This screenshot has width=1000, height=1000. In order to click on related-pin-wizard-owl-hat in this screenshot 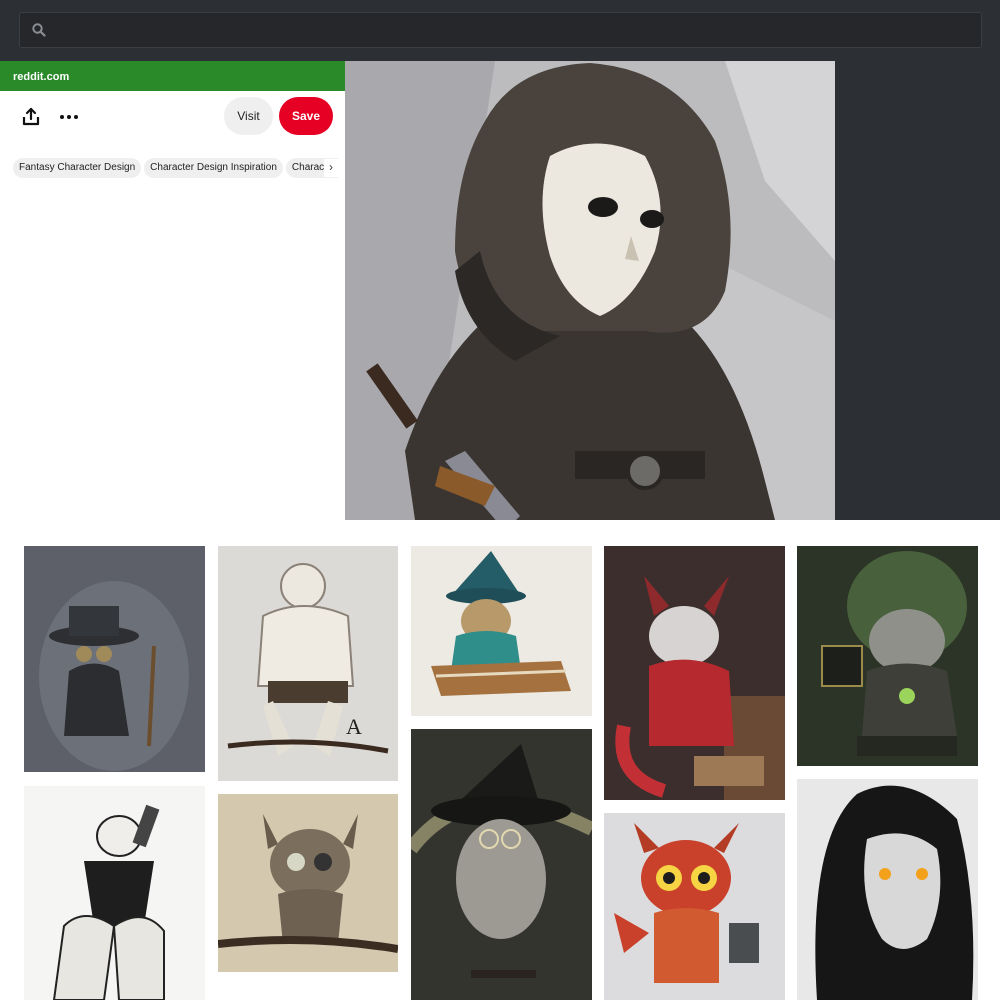, I will do `click(501, 864)`.